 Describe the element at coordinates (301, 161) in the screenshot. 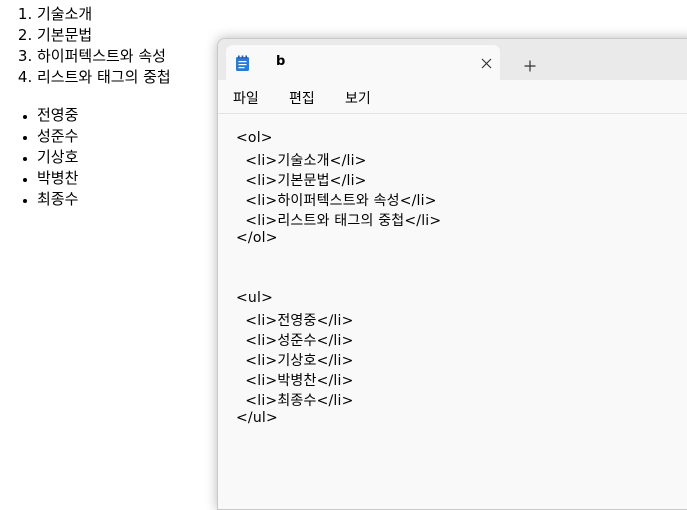

I see `code-line: <li>기술소개</li>` at that location.